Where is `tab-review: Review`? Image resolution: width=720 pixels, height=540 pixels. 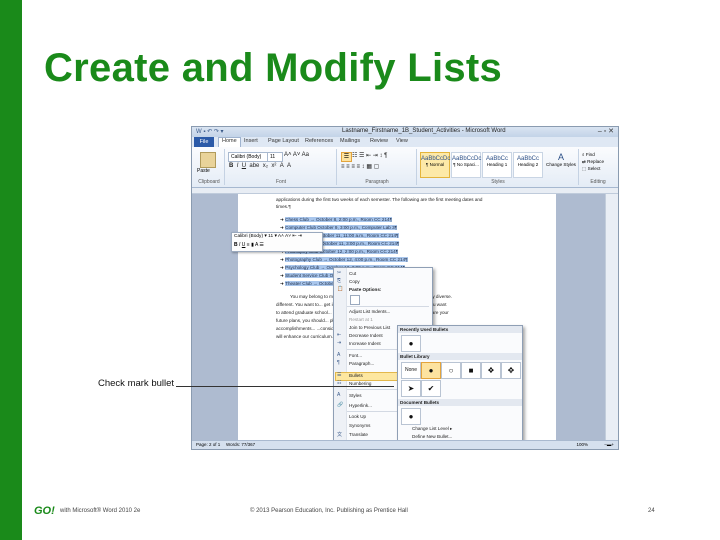 tab-review: Review is located at coordinates (379, 141).